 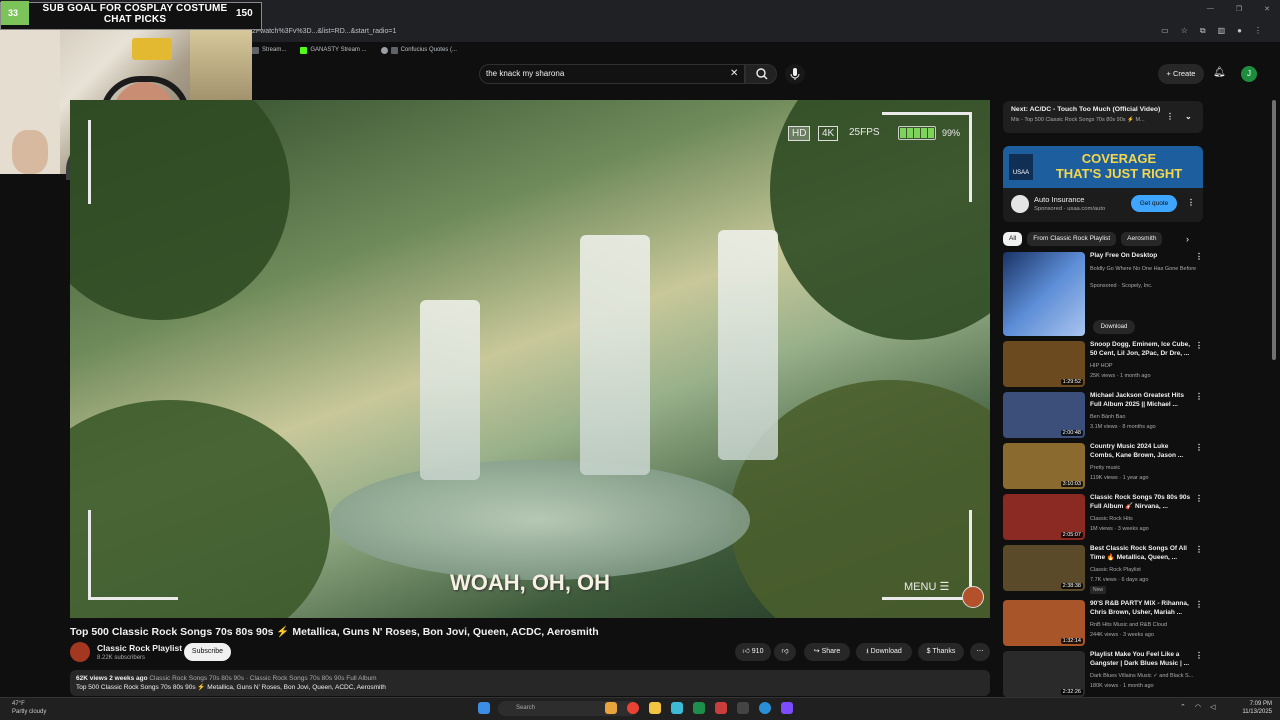 What do you see at coordinates (1107, 417) in the screenshot?
I see `rec-channel: Ben Bánh Bao` at bounding box center [1107, 417].